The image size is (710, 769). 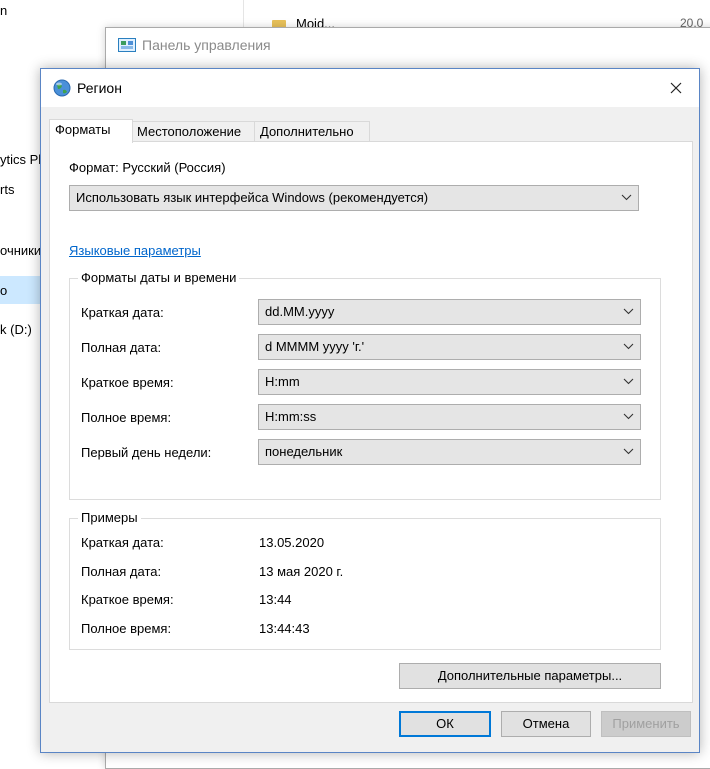 I want to click on nav-item-fragment: очники, so click(x=20, y=250).